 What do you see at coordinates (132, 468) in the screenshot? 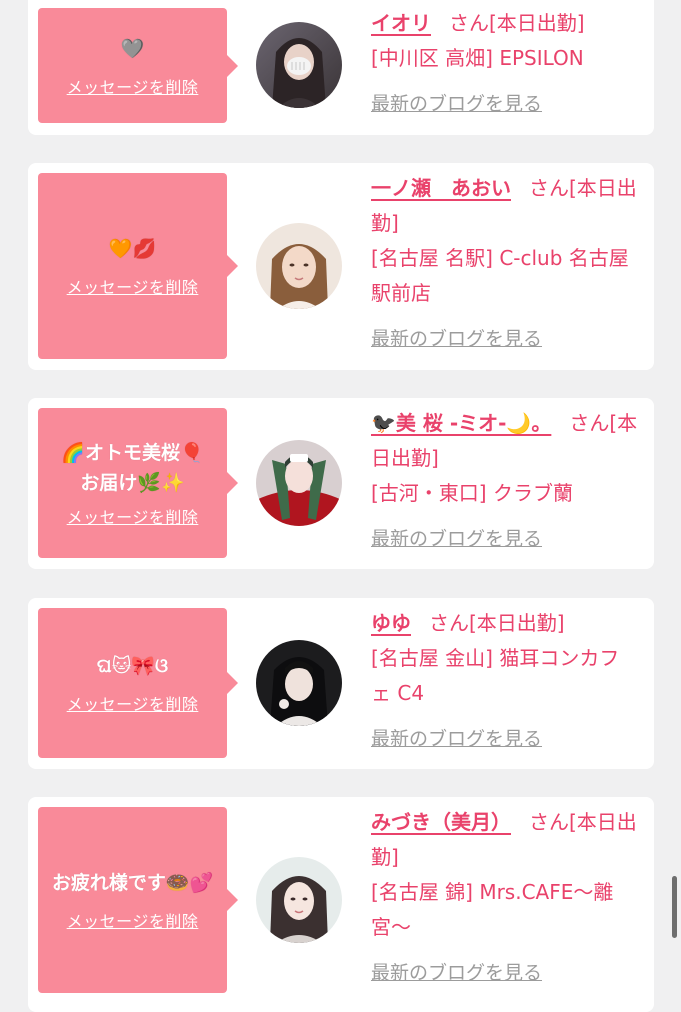
I see `message-text: 🌈オトモ美桜🎈お届け🌿✨` at bounding box center [132, 468].